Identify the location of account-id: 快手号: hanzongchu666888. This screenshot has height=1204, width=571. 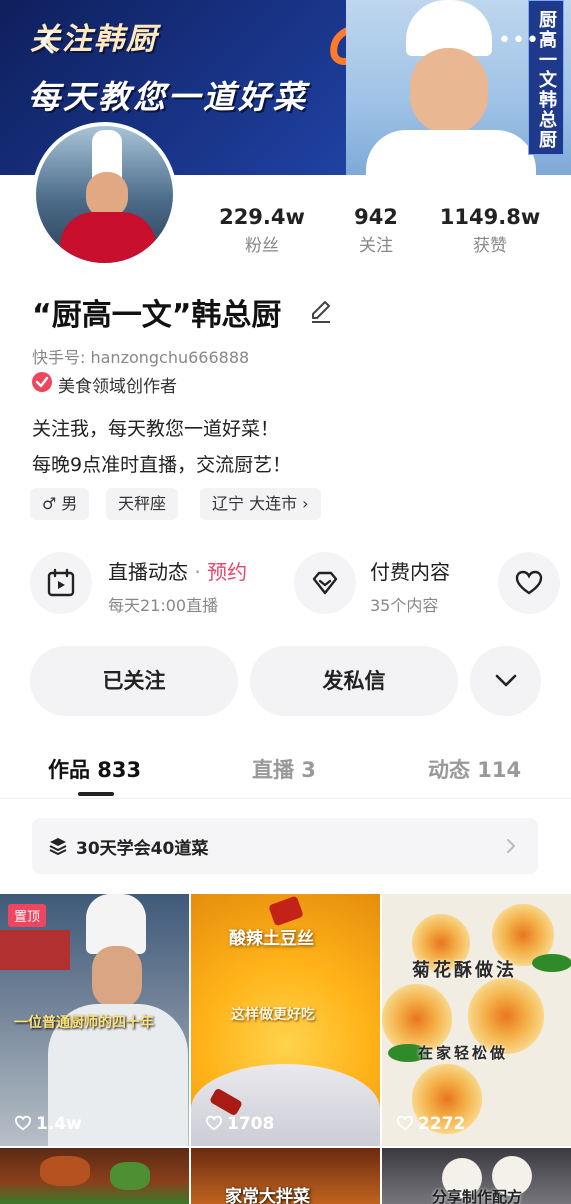
(141, 357).